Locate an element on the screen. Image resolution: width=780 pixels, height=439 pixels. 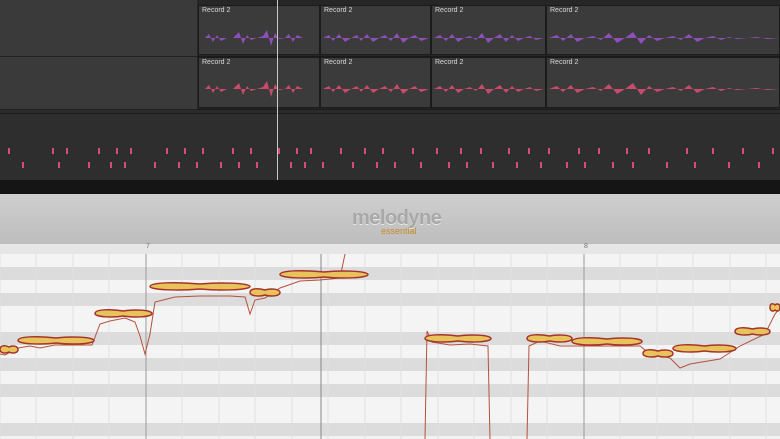
bar-number: 7 is located at coordinates (148, 246).